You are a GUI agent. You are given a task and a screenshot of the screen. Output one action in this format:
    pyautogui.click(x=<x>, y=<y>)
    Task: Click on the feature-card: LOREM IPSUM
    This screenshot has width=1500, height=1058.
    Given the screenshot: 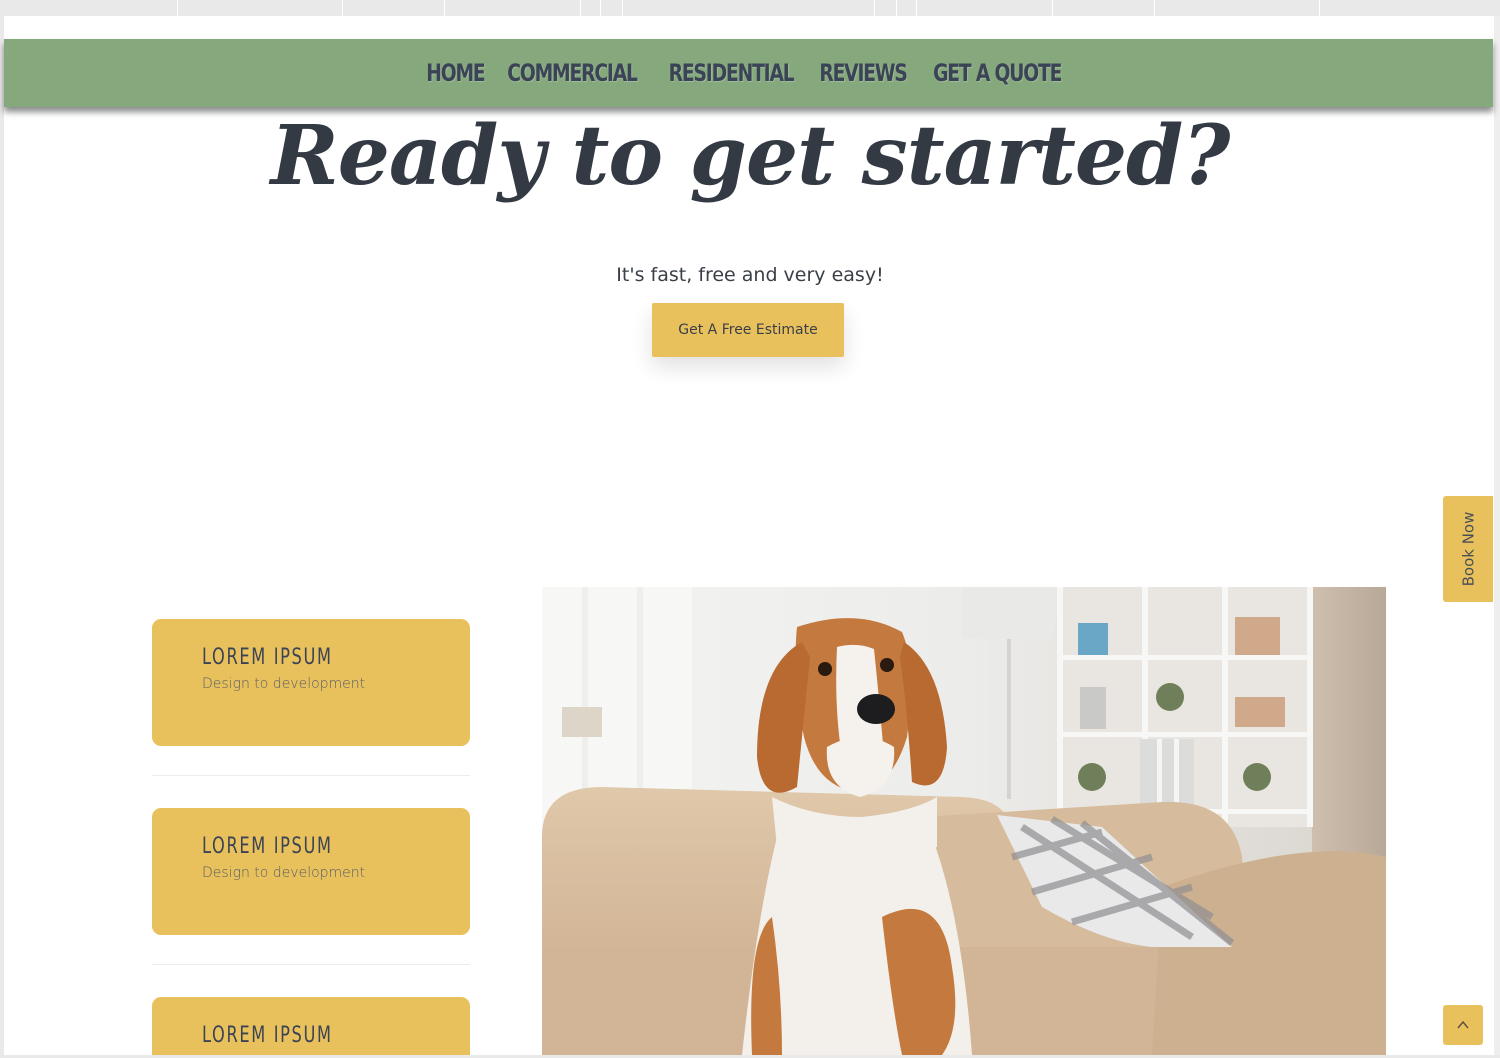 What is the action you would take?
    pyautogui.click(x=311, y=1026)
    